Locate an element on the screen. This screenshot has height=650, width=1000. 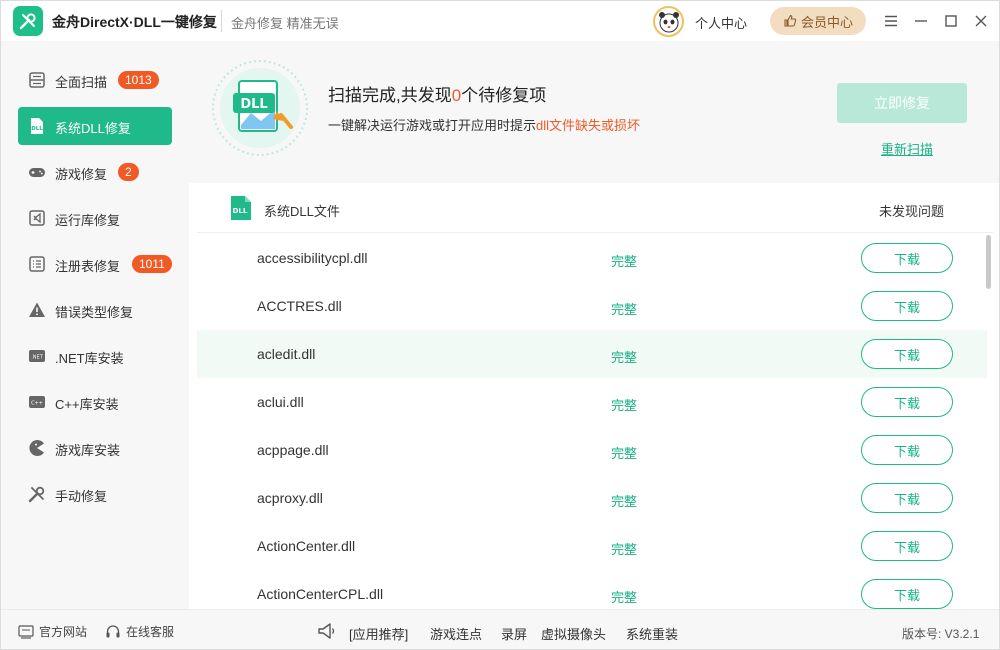
sidebar-item-error-type-repair: 错误类型修复 is located at coordinates (95, 310).